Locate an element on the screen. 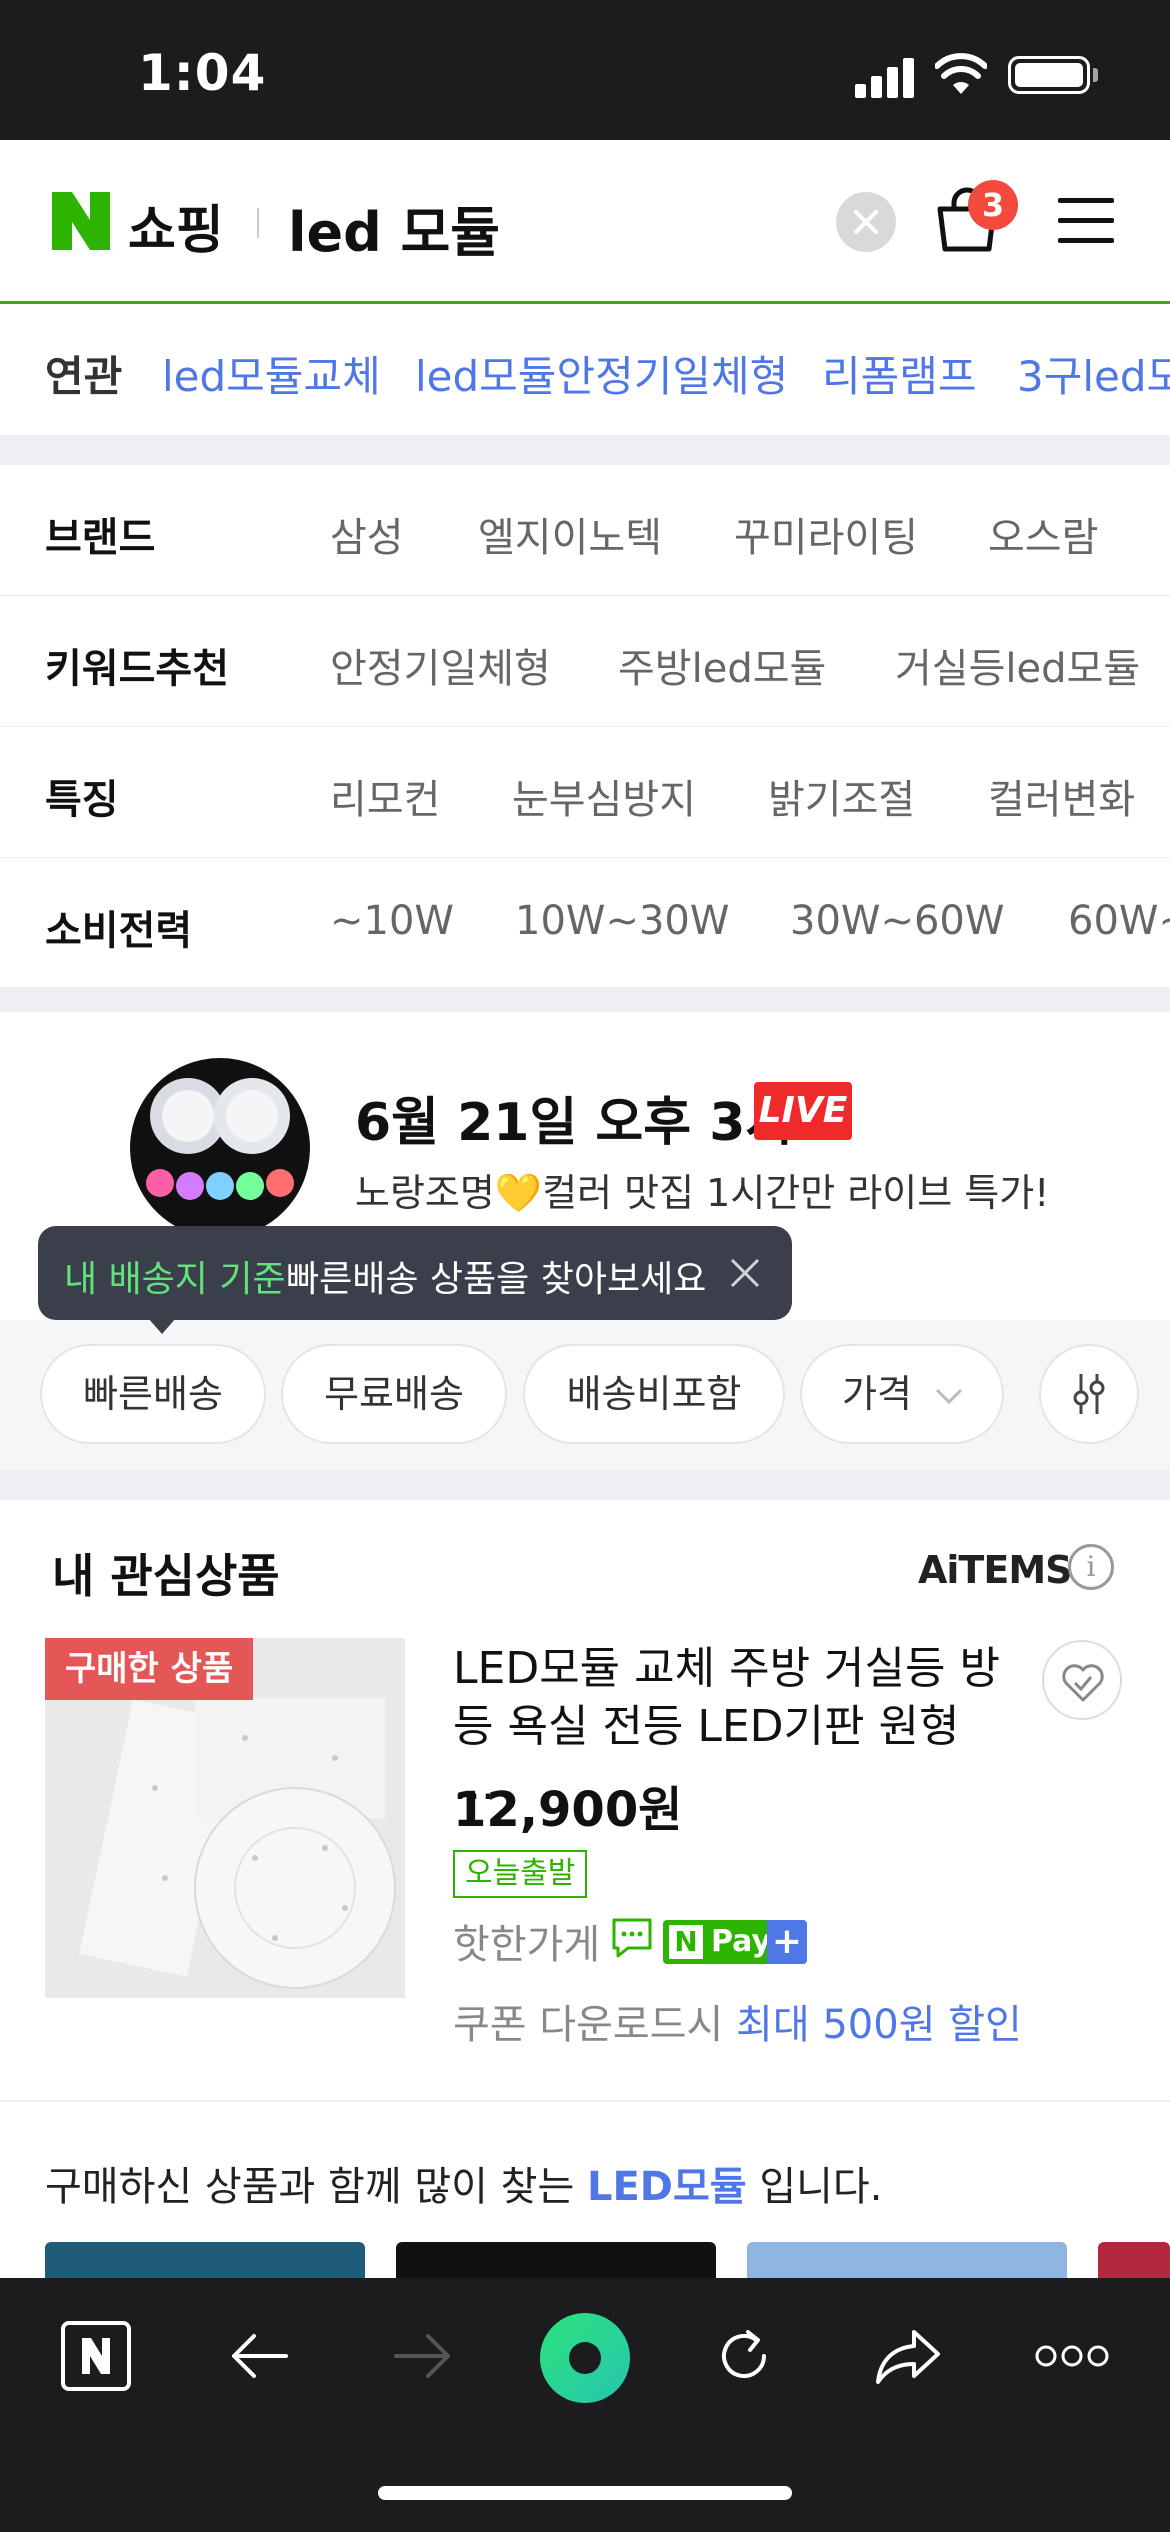 The height and width of the screenshot is (2532, 1170). sliders-icon is located at coordinates (1089, 1394).